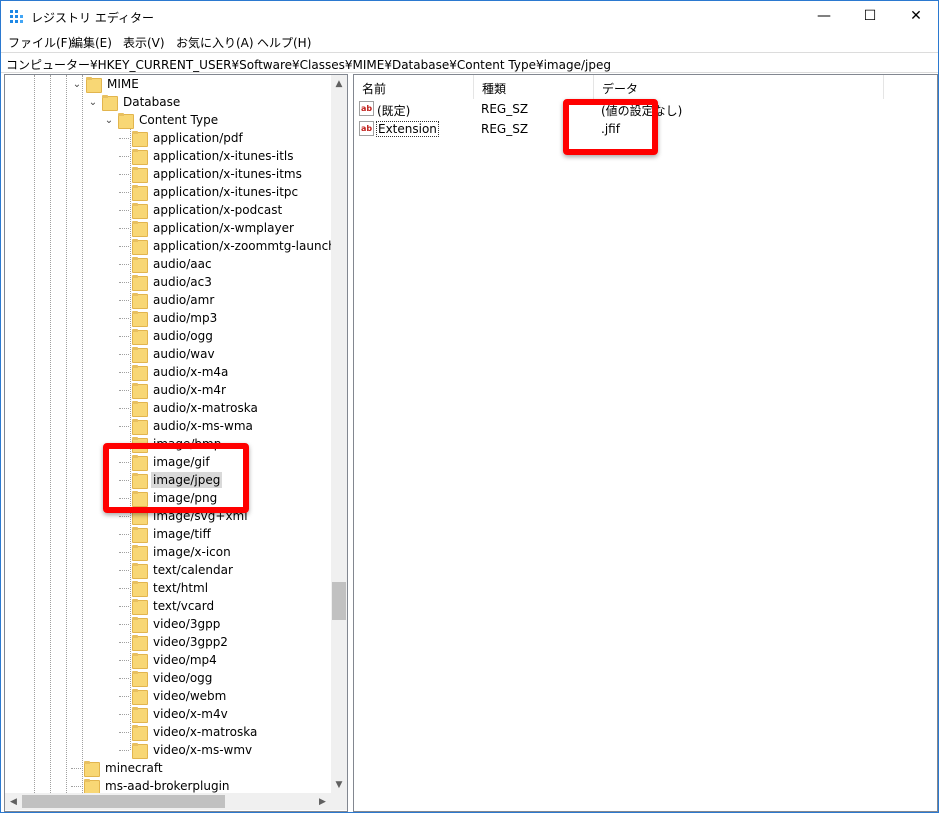 This screenshot has height=813, width=939. What do you see at coordinates (223, 156) in the screenshot?
I see `tree-node-label: application/x-itunes-itls` at bounding box center [223, 156].